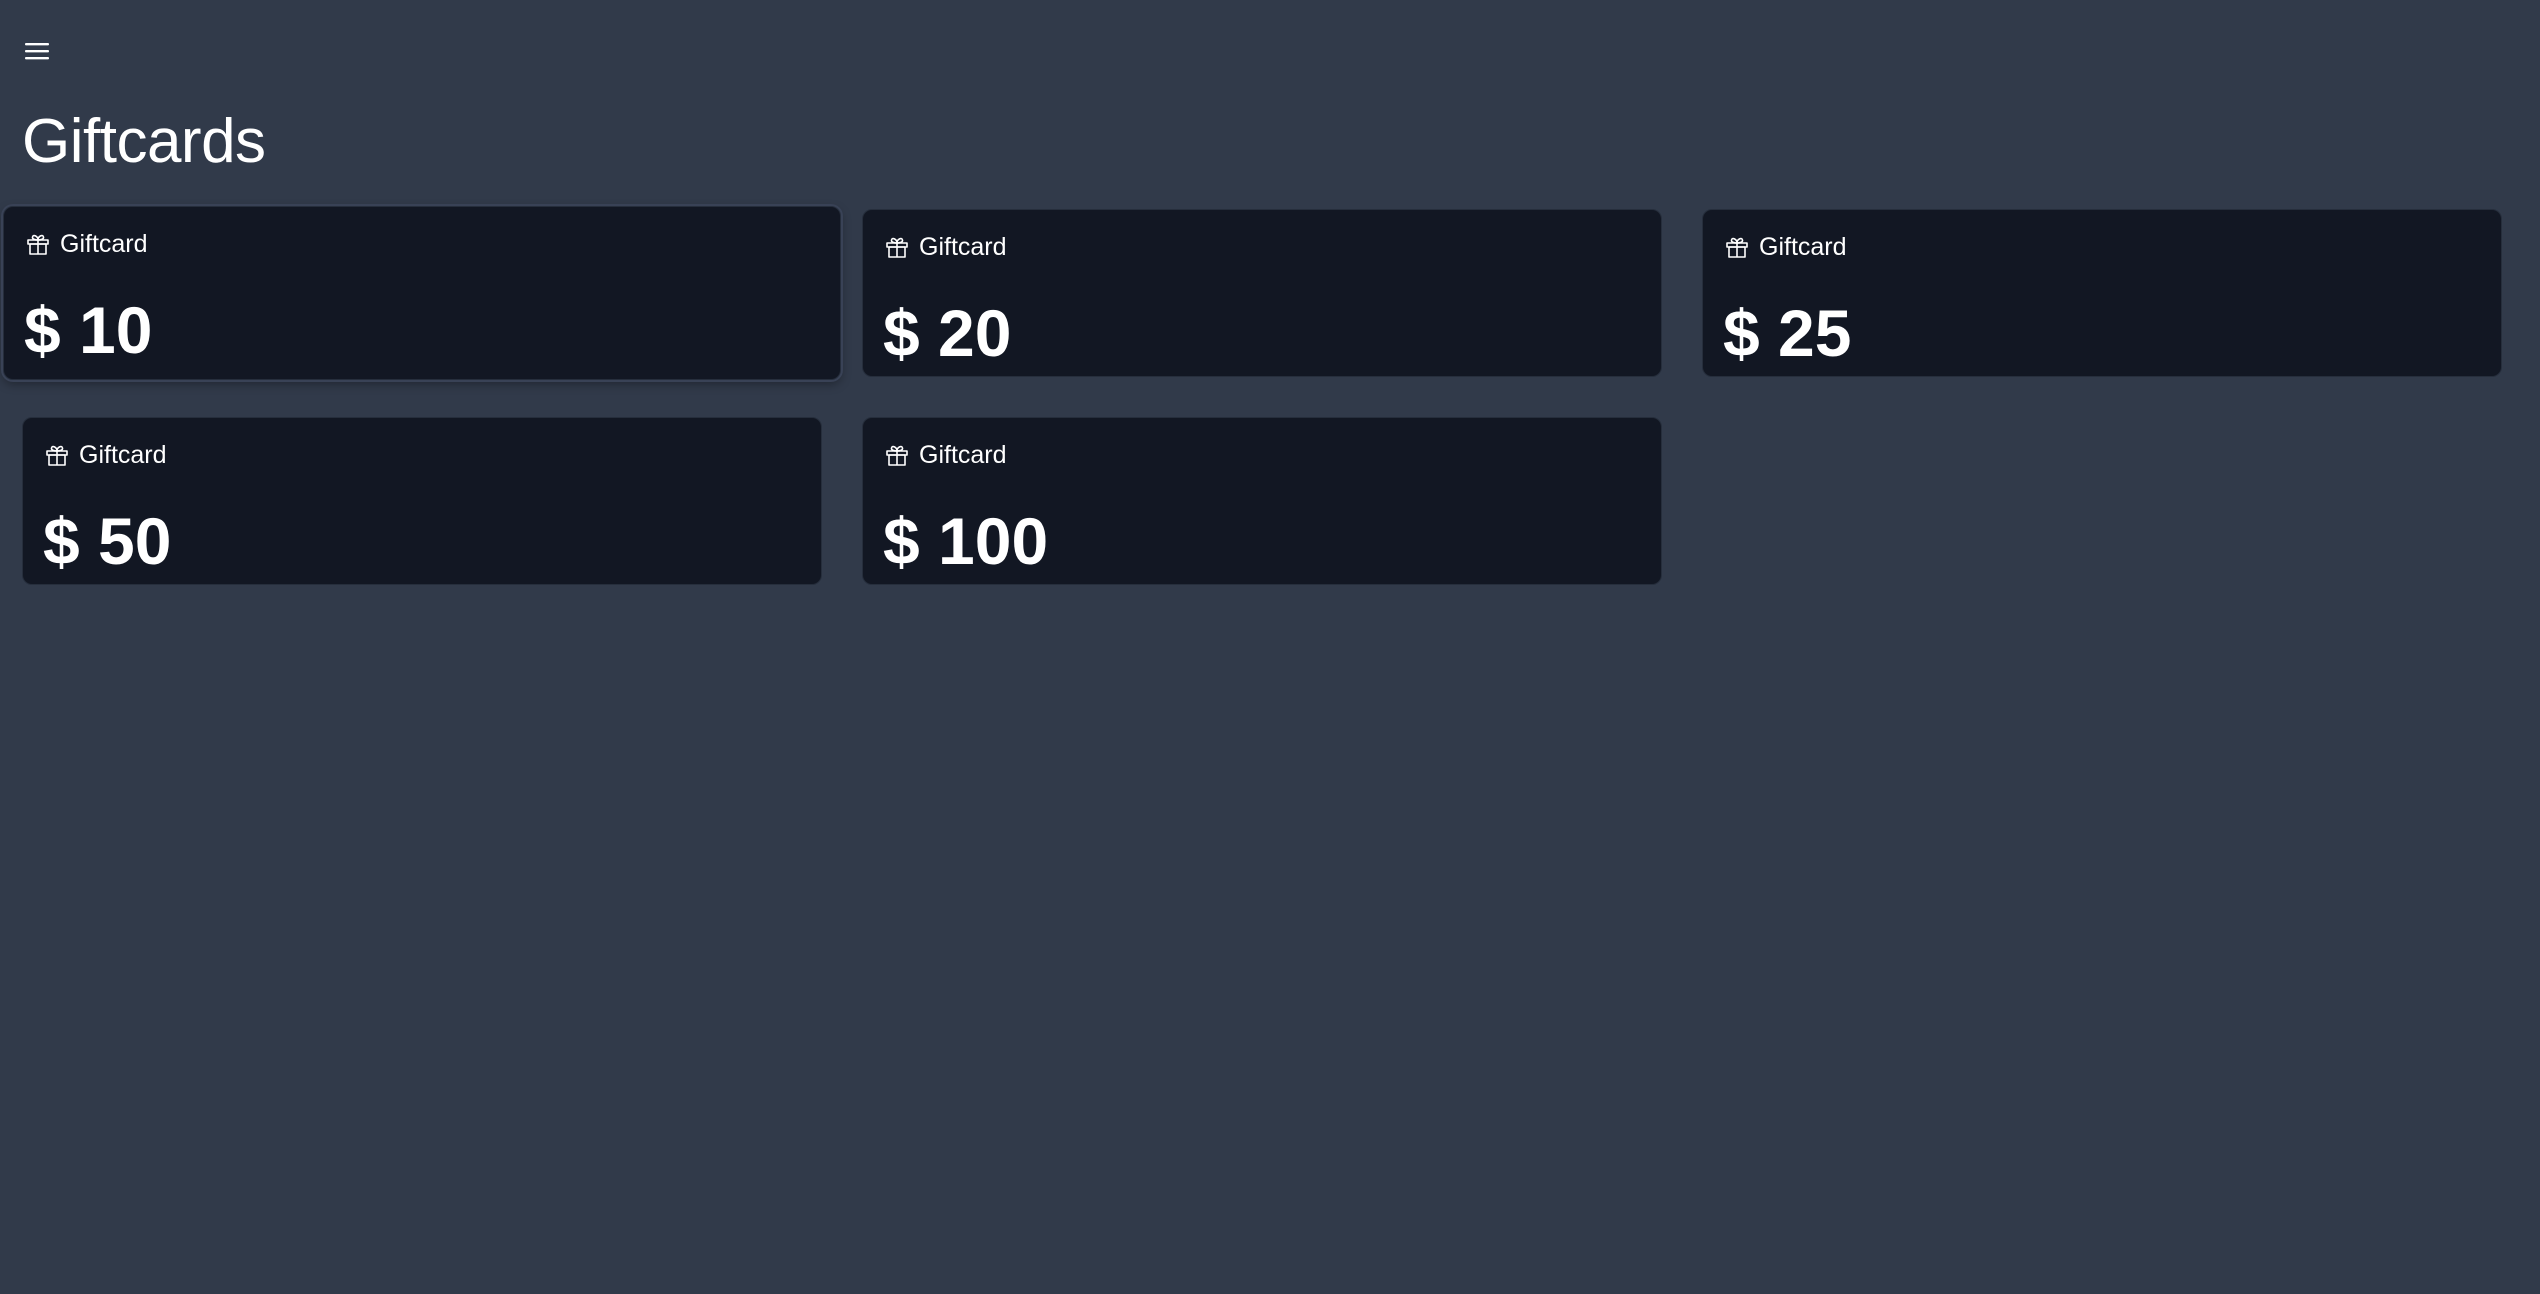  What do you see at coordinates (422, 501) in the screenshot?
I see `giftcard-card: Giftcard $ 50` at bounding box center [422, 501].